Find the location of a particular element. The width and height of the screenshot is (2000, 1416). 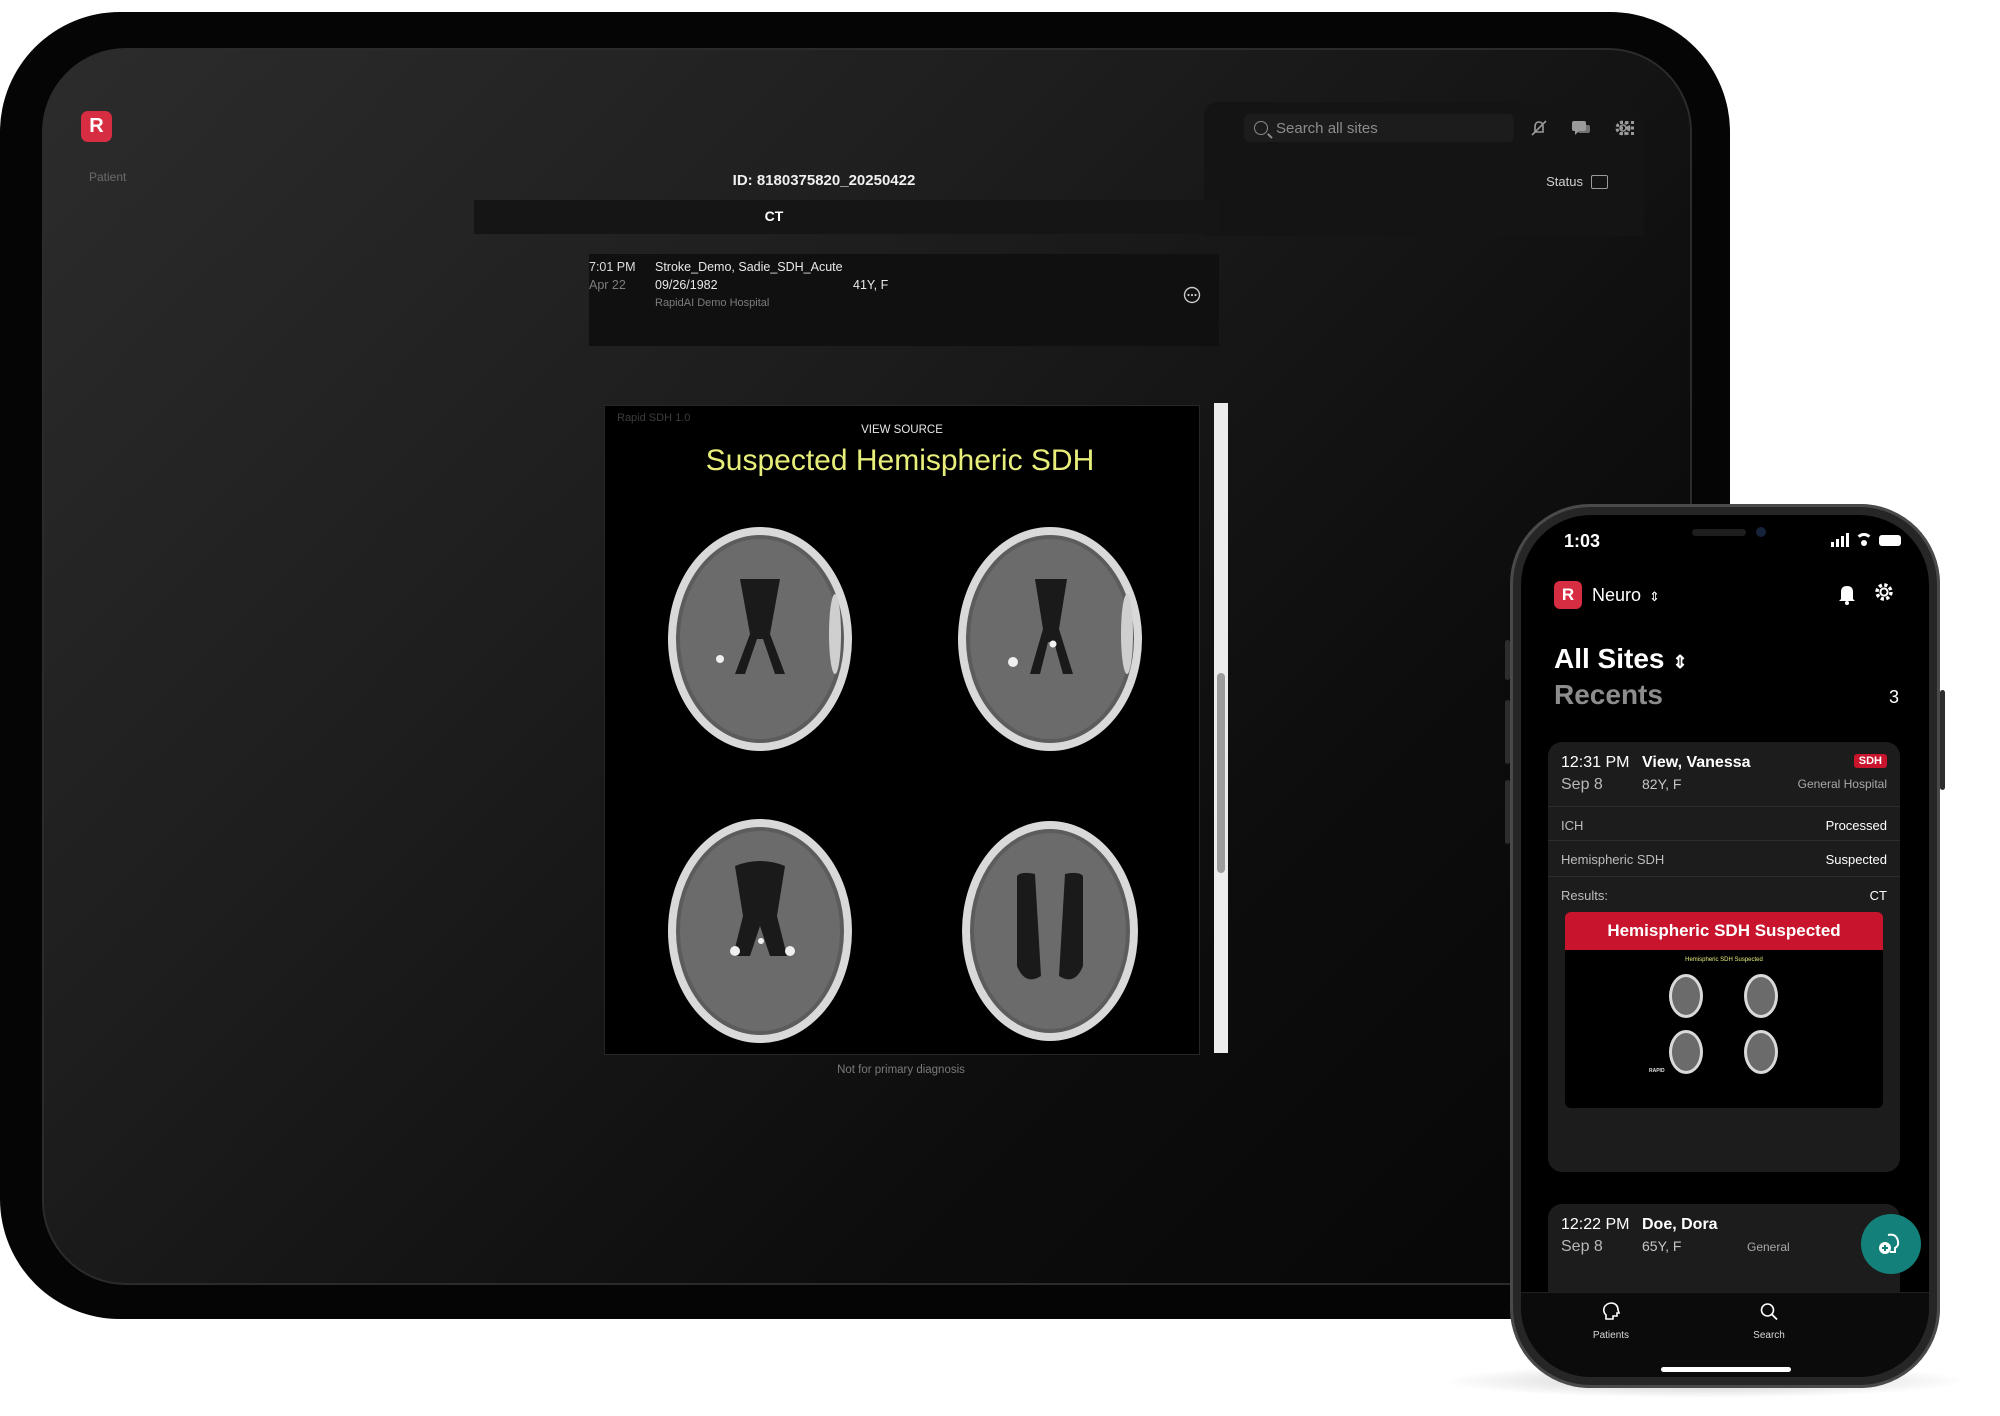

patient-label: Patient is located at coordinates (108, 177).